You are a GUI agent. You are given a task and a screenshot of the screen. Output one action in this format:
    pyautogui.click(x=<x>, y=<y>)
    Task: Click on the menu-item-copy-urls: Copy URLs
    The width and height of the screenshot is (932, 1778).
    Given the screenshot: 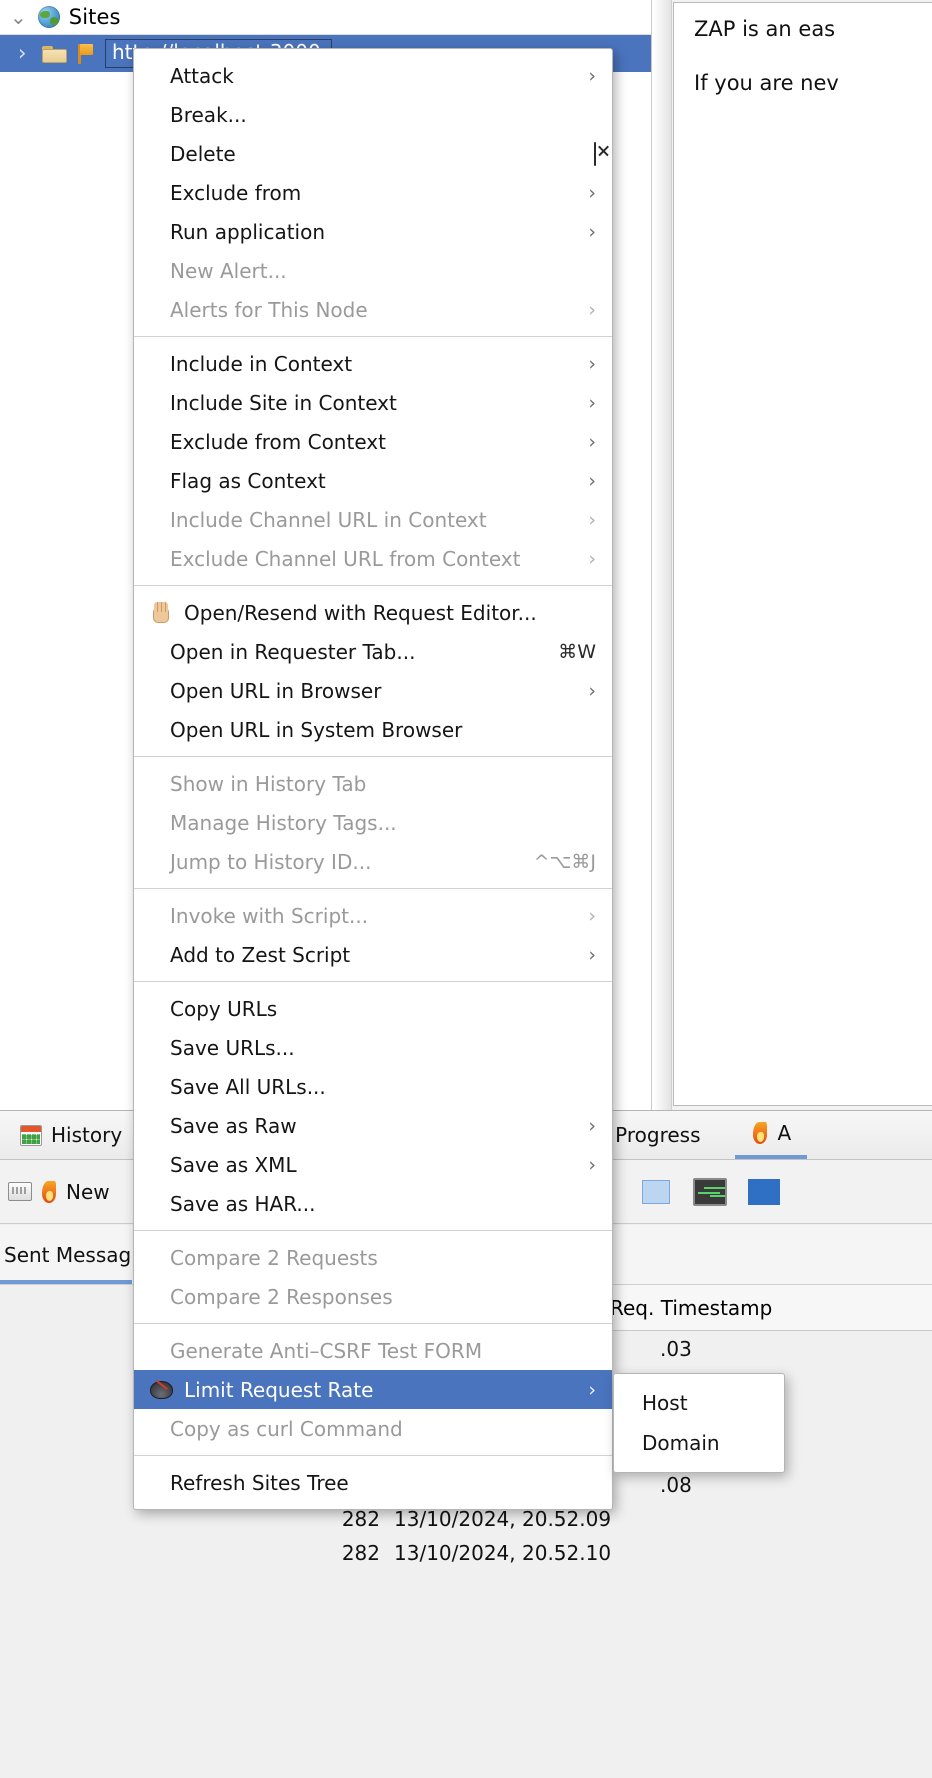 What is the action you would take?
    pyautogui.click(x=373, y=1008)
    